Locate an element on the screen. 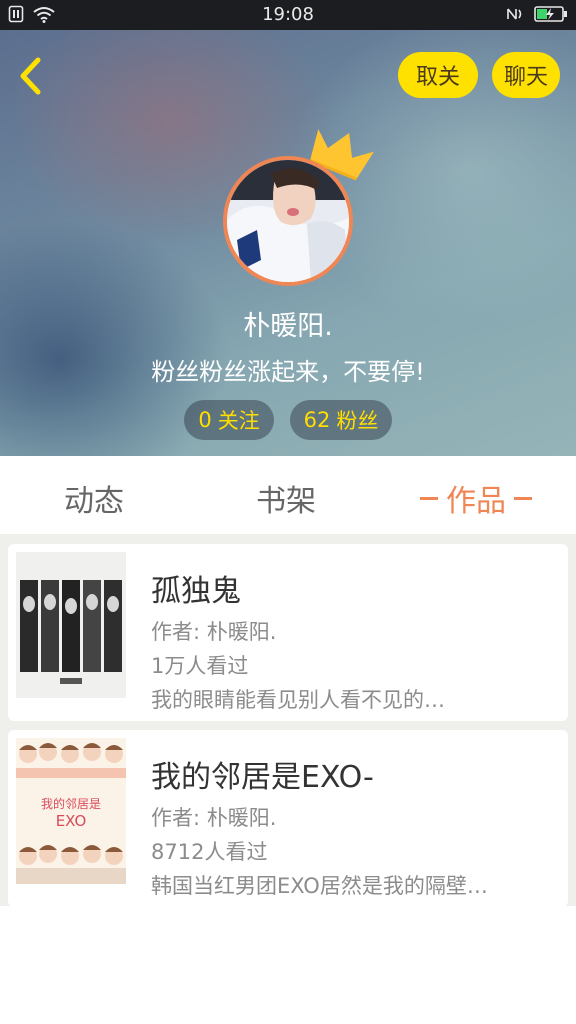  tab-works-label: 作品 is located at coordinates (476, 501).